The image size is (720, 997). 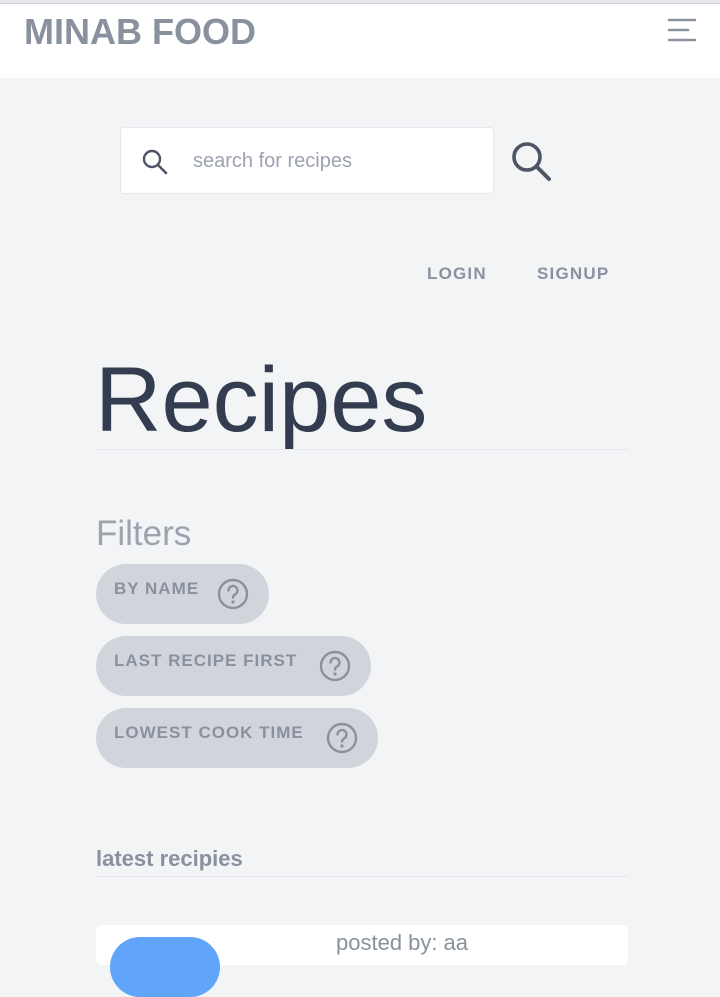 I want to click on filters-heading: Filters, so click(x=144, y=533).